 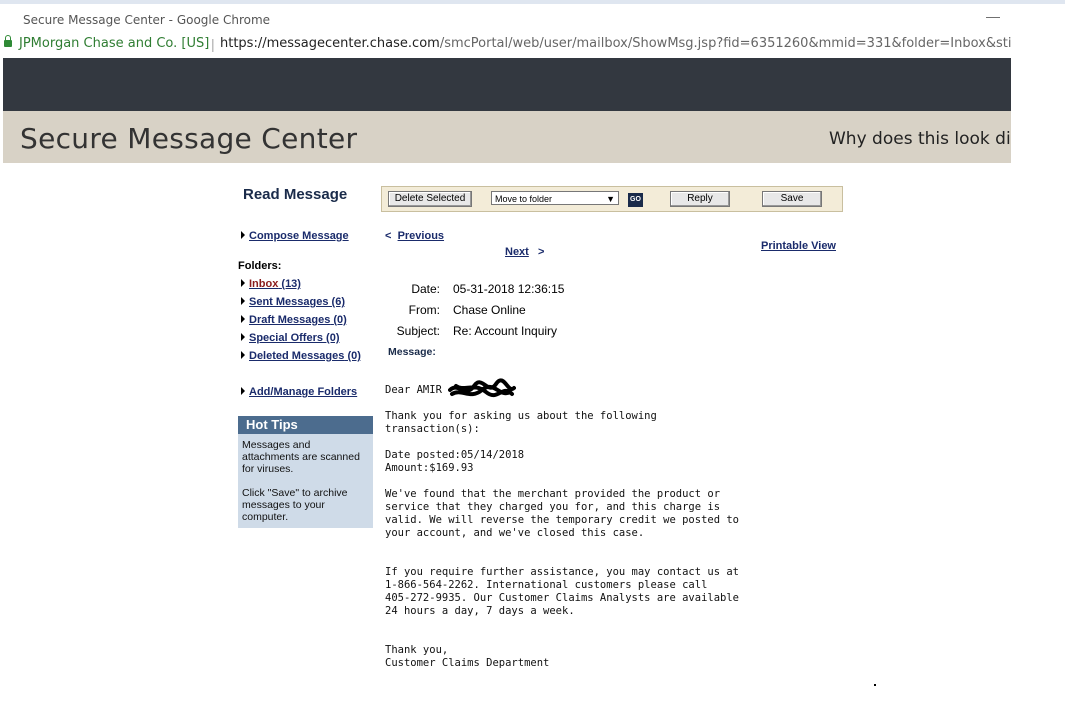 What do you see at coordinates (291, 284) in the screenshot?
I see `folder-count: (13)` at bounding box center [291, 284].